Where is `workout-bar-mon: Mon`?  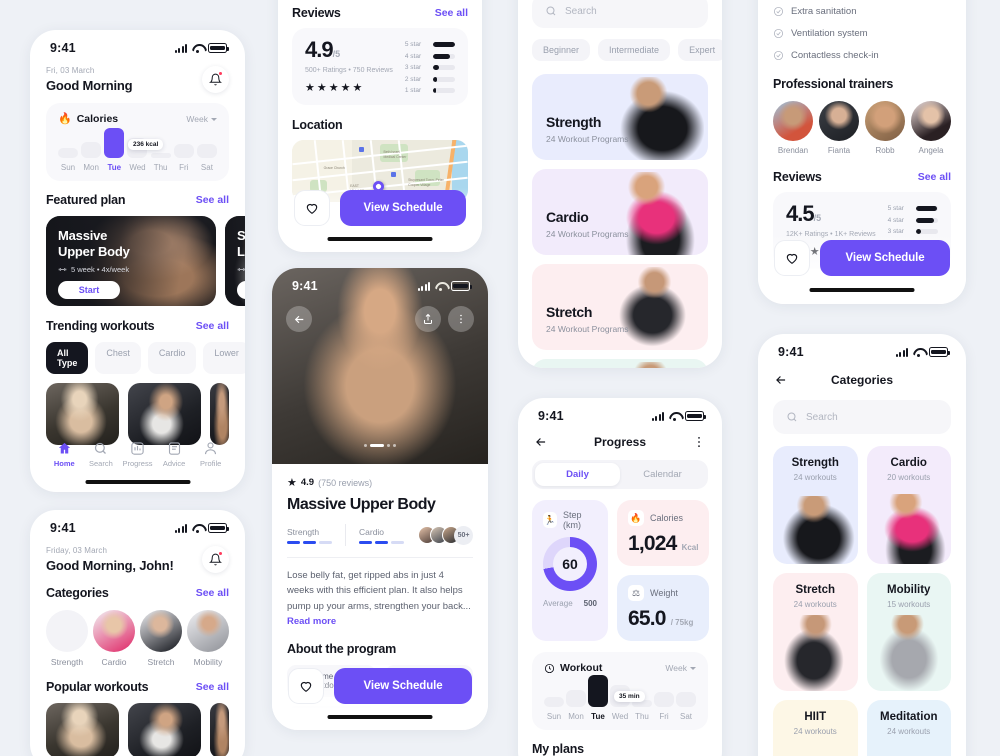 workout-bar-mon: Mon is located at coordinates (576, 705).